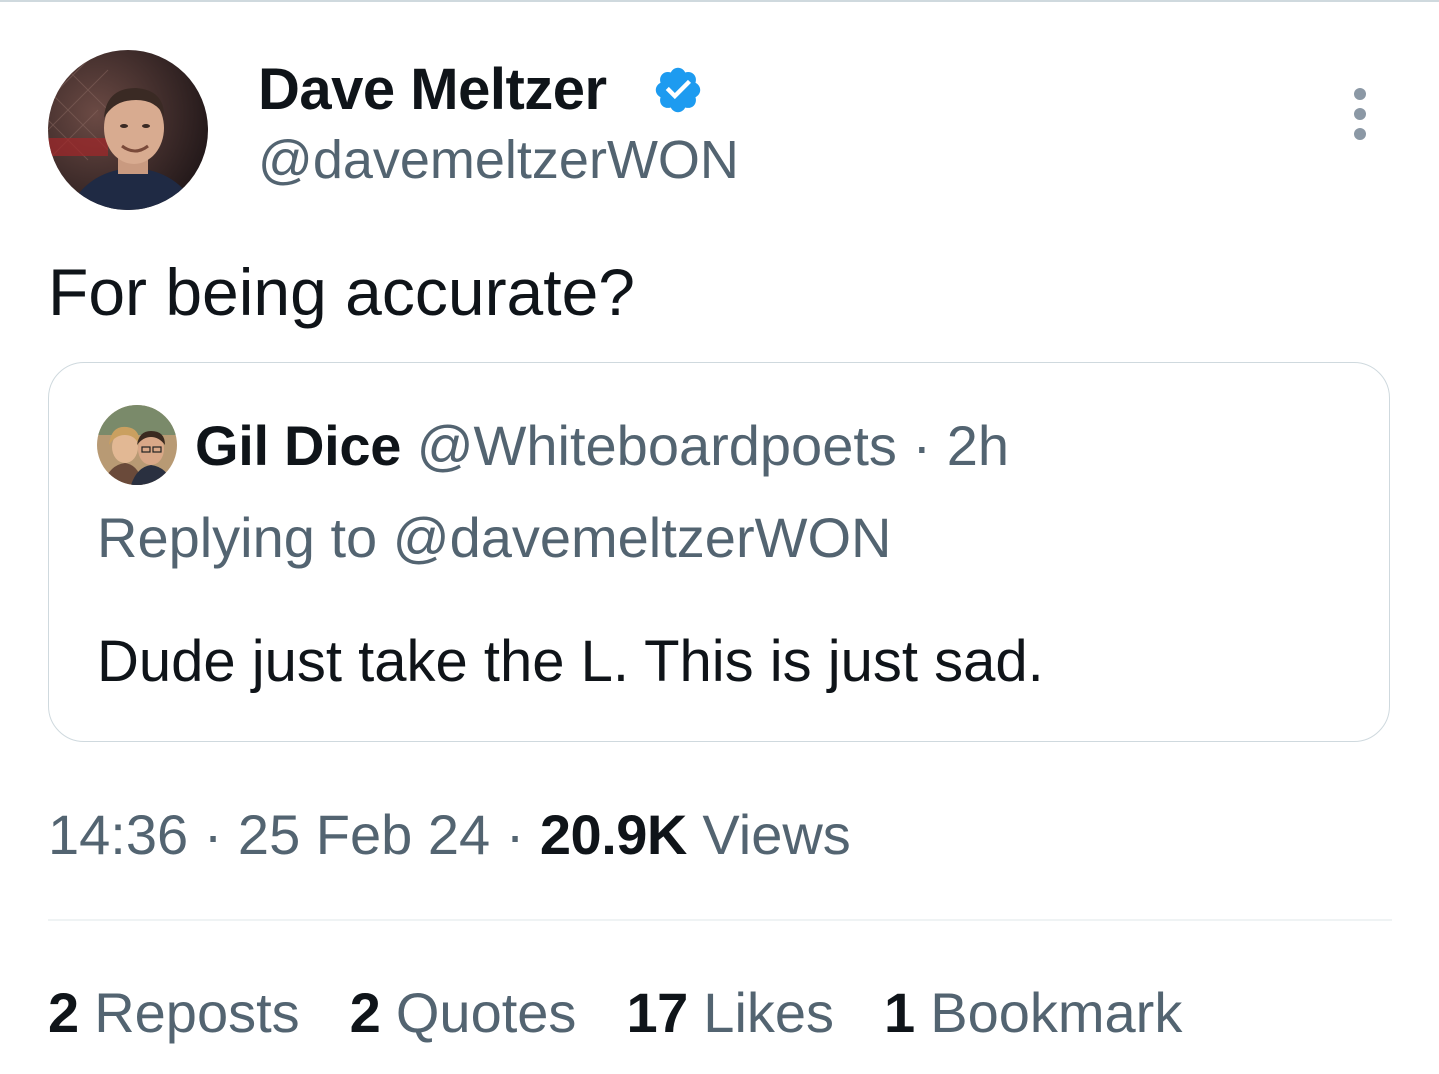  Describe the element at coordinates (615, 1013) in the screenshot. I see `engagement-stats: 2 Reposts 2 Quotes 17 Likes 1 Bookmark` at that location.